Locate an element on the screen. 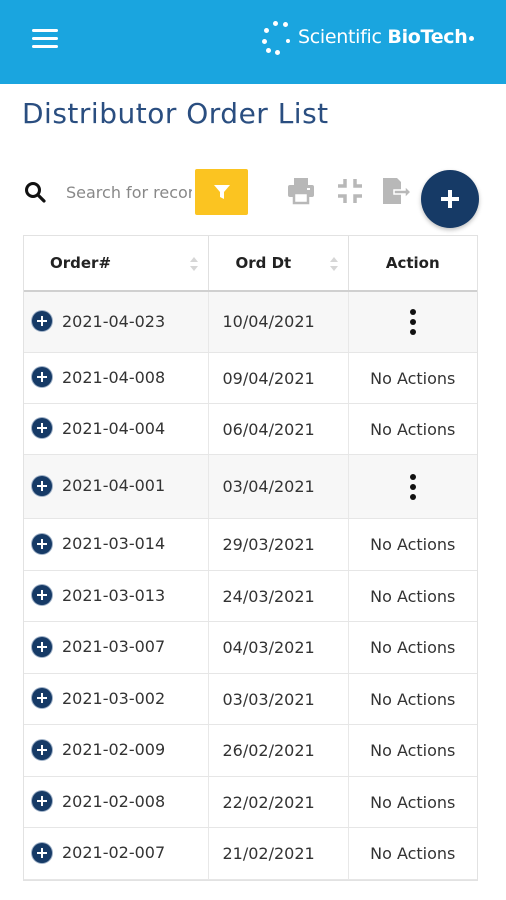  order-number-cell: 2021-04-001 is located at coordinates (116, 486).